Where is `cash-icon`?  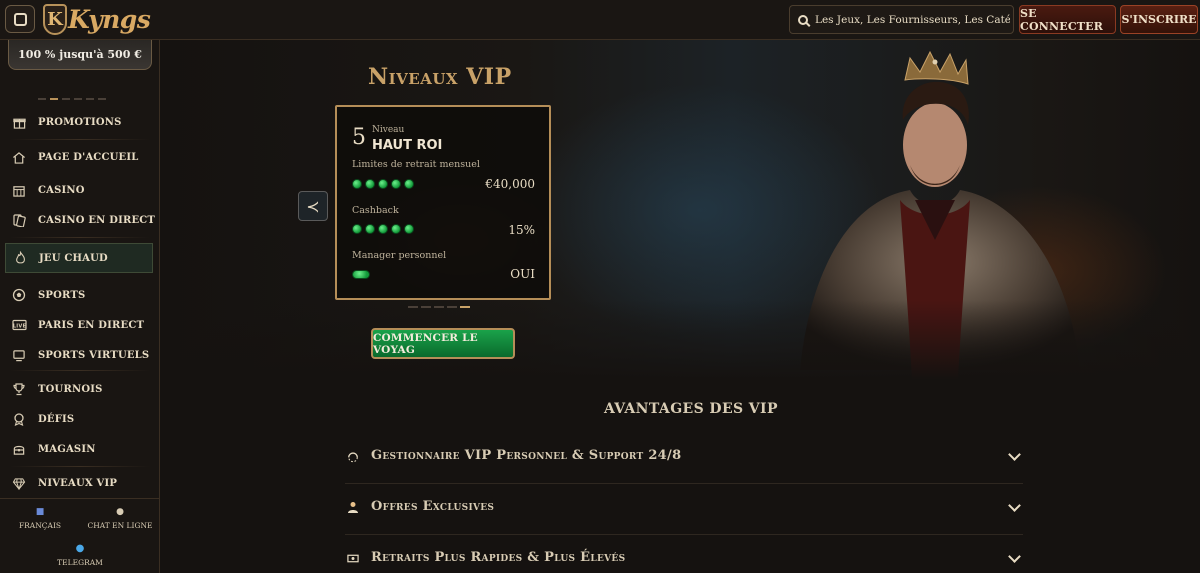
cash-icon is located at coordinates (353, 558).